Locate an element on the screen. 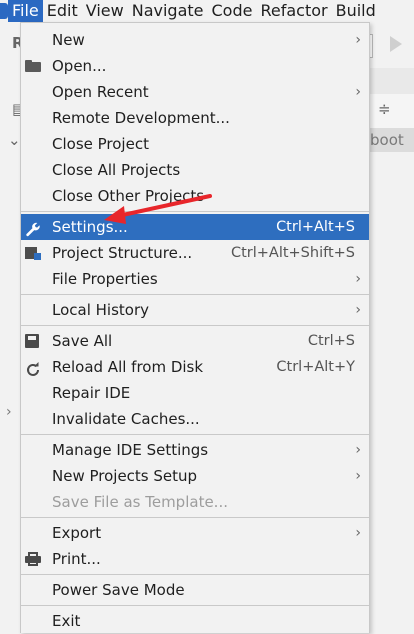 This screenshot has width=414, height=634. menu-item-power-save-mode: Power Save Mode is located at coordinates (195, 590).